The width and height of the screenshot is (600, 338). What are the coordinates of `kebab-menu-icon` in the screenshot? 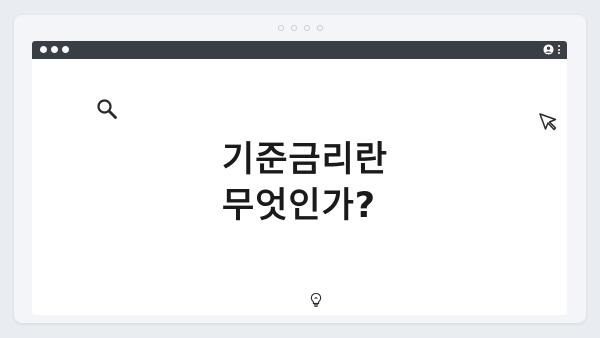 It's located at (559, 49).